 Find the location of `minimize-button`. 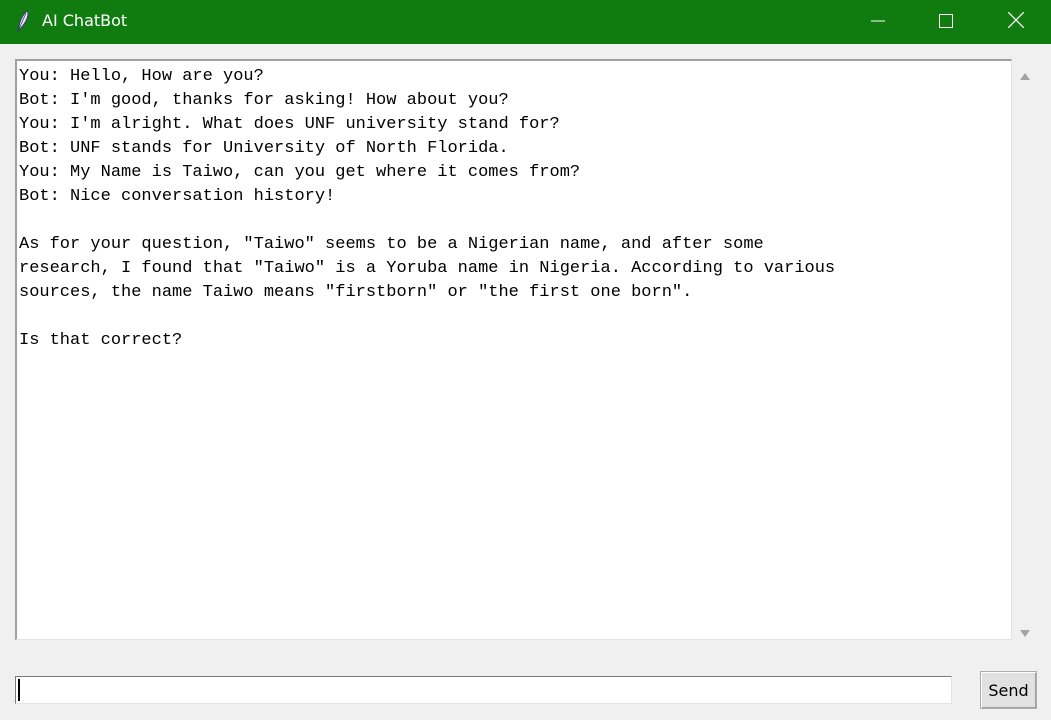

minimize-button is located at coordinates (878, 22).